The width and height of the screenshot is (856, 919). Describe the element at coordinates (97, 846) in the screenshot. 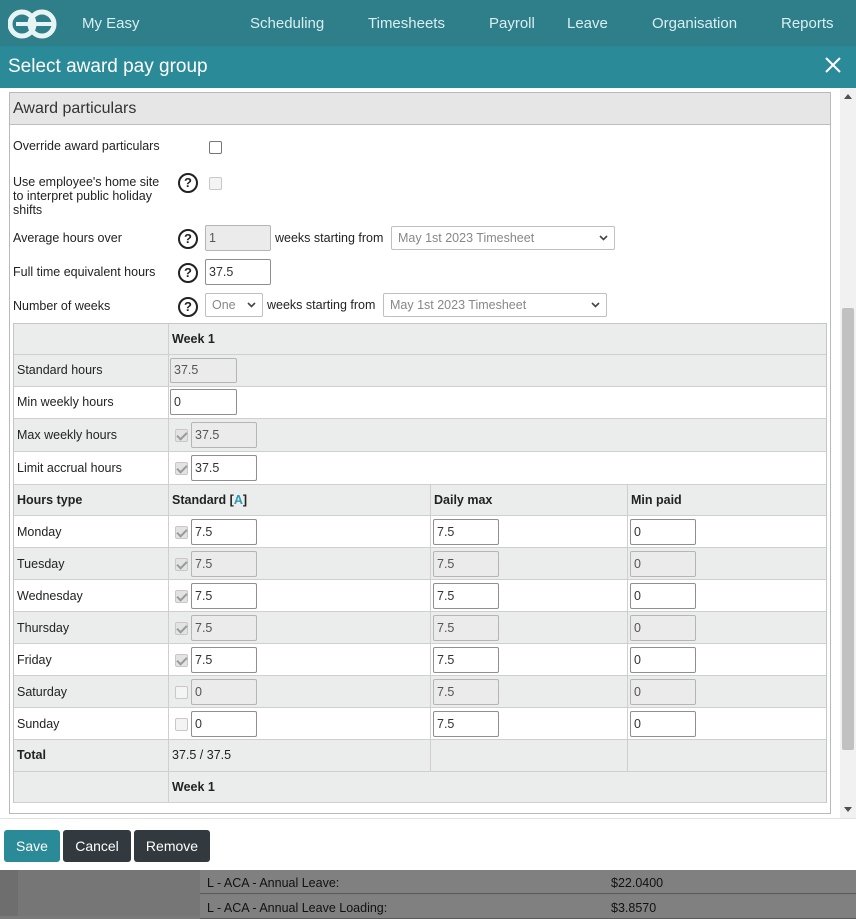

I see `cancel-button: Cancel` at that location.